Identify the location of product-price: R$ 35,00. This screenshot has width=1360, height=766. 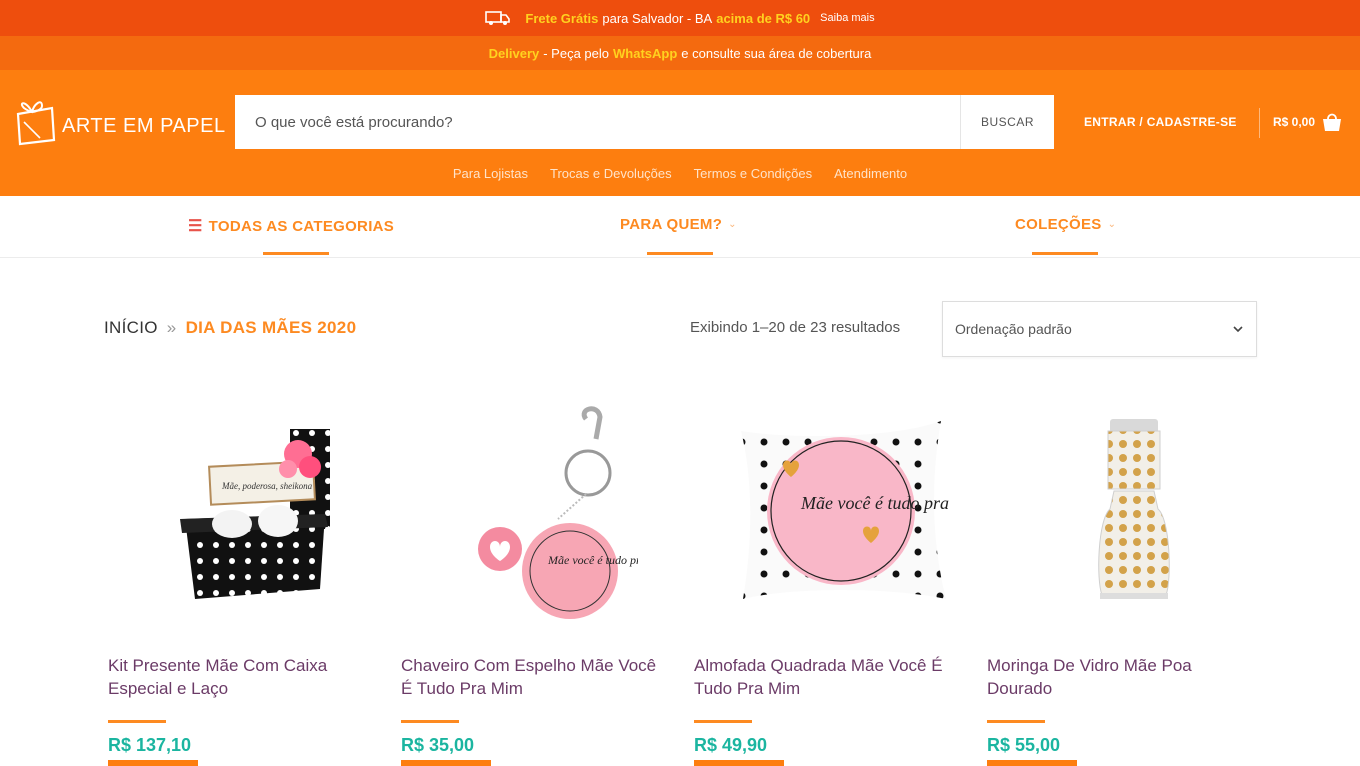
(438, 745).